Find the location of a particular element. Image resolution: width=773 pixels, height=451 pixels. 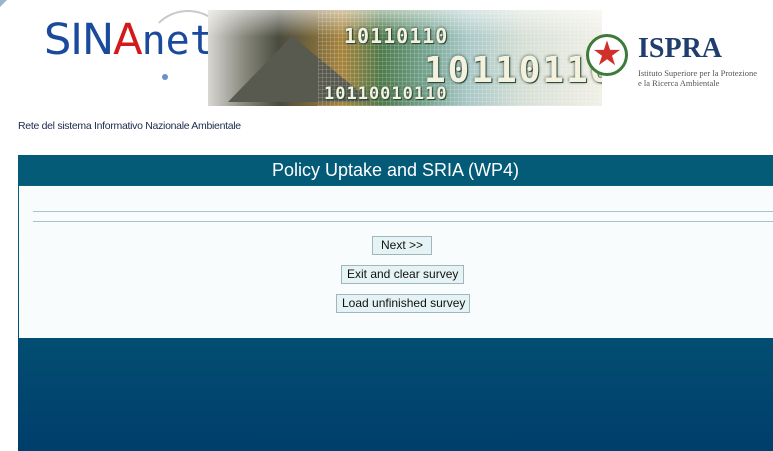

exit-clear-survey-button: Exit and clear survey is located at coordinates (402, 274).